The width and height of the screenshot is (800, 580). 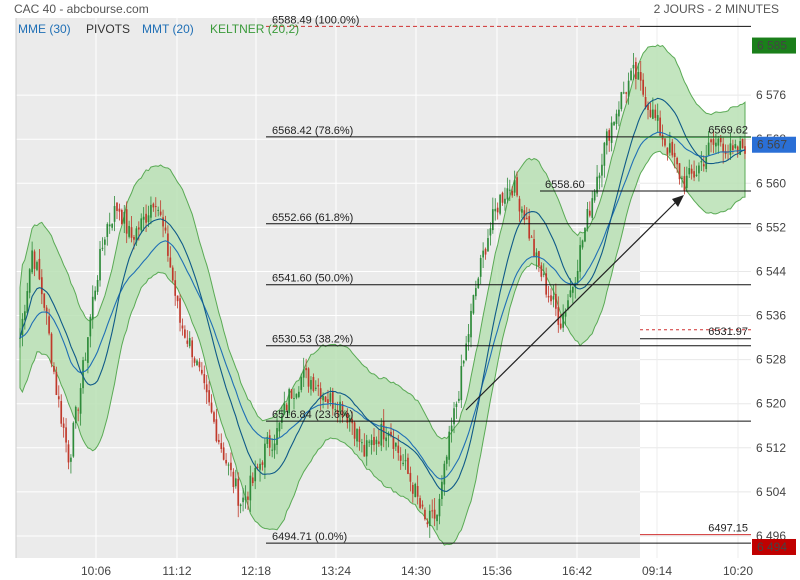 What do you see at coordinates (96, 571) in the screenshot?
I see `x-tick-label: 10:06` at bounding box center [96, 571].